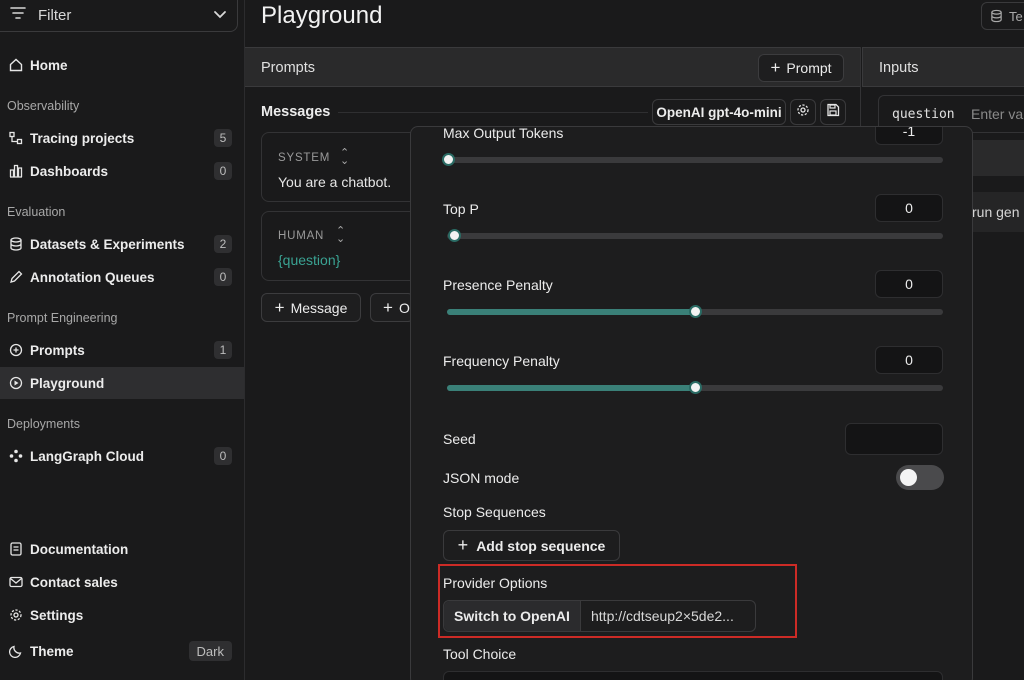 This screenshot has width=1024, height=680. What do you see at coordinates (288, 68) in the screenshot?
I see `prompts-header-label: Prompts` at bounding box center [288, 68].